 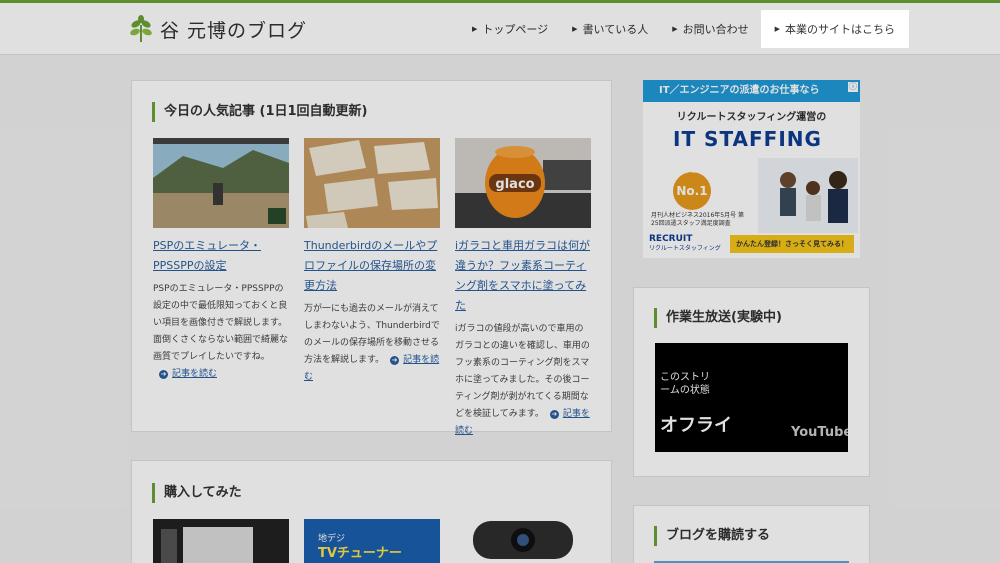 I want to click on site-logo: 谷 元博のブログ, so click(x=217, y=29).